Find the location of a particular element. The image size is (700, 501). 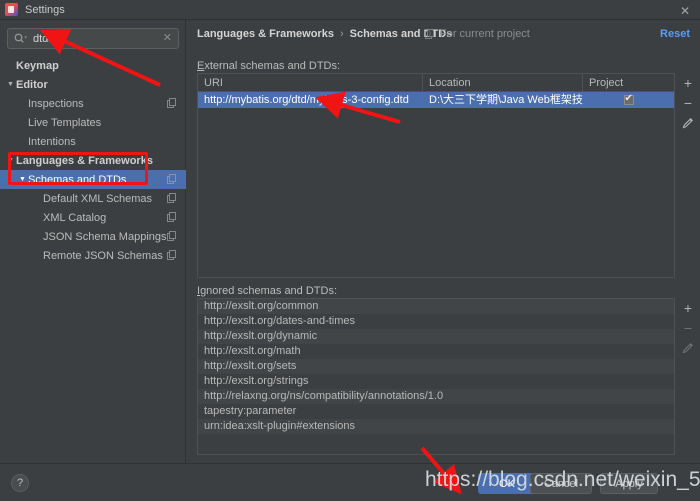

external-schemas-toolbar: + − is located at coordinates (688, 103).